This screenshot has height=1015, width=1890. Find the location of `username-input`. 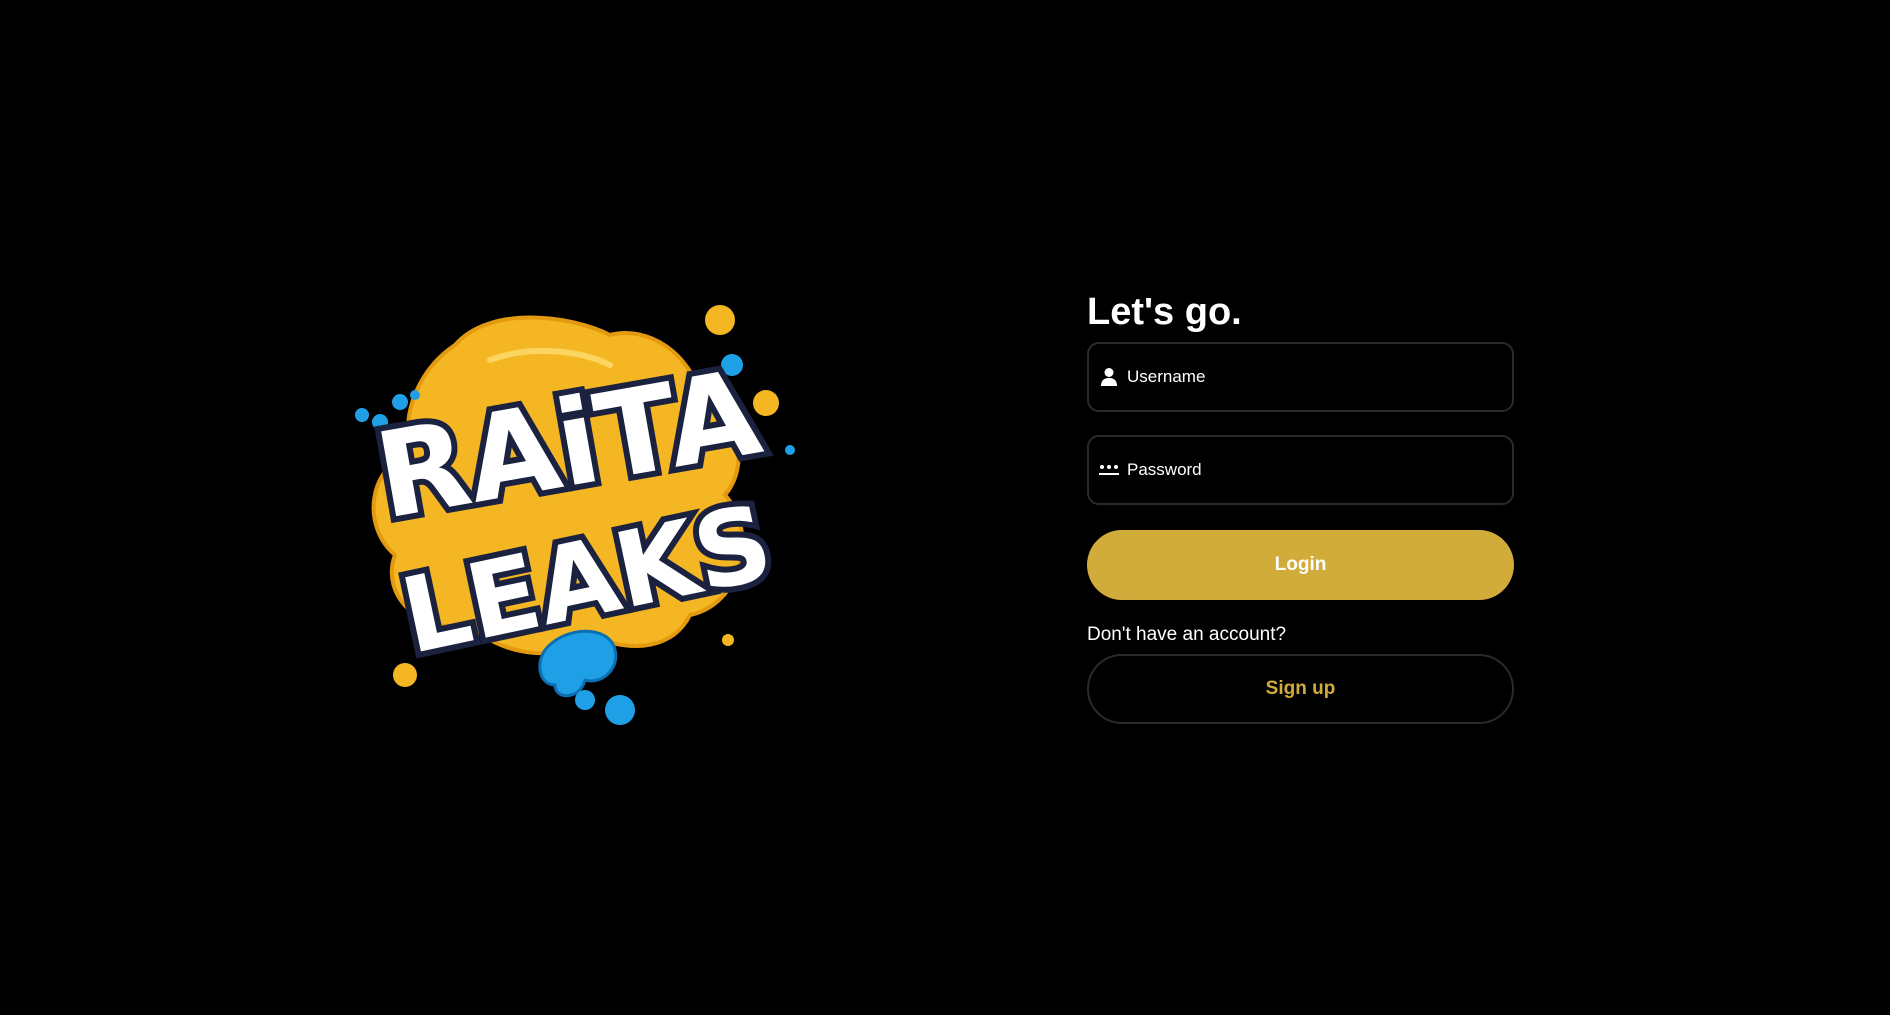

username-input is located at coordinates (1319, 377).